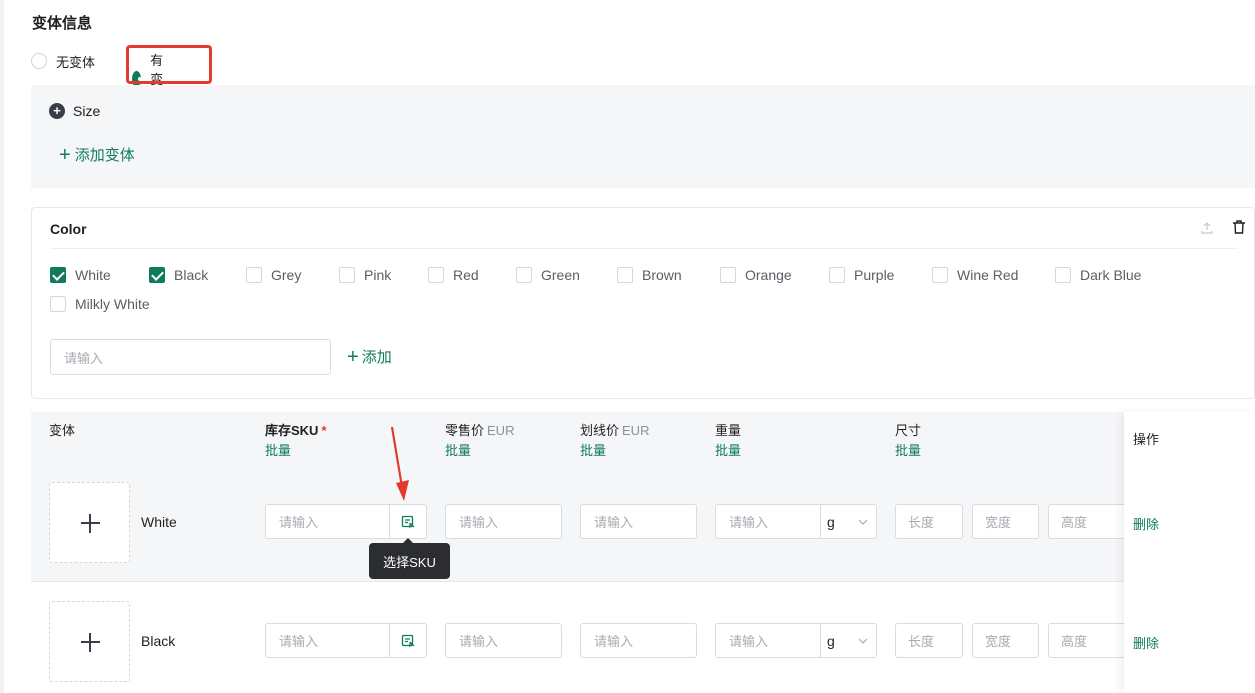  I want to click on batch-weight-button: 批量, so click(728, 449).